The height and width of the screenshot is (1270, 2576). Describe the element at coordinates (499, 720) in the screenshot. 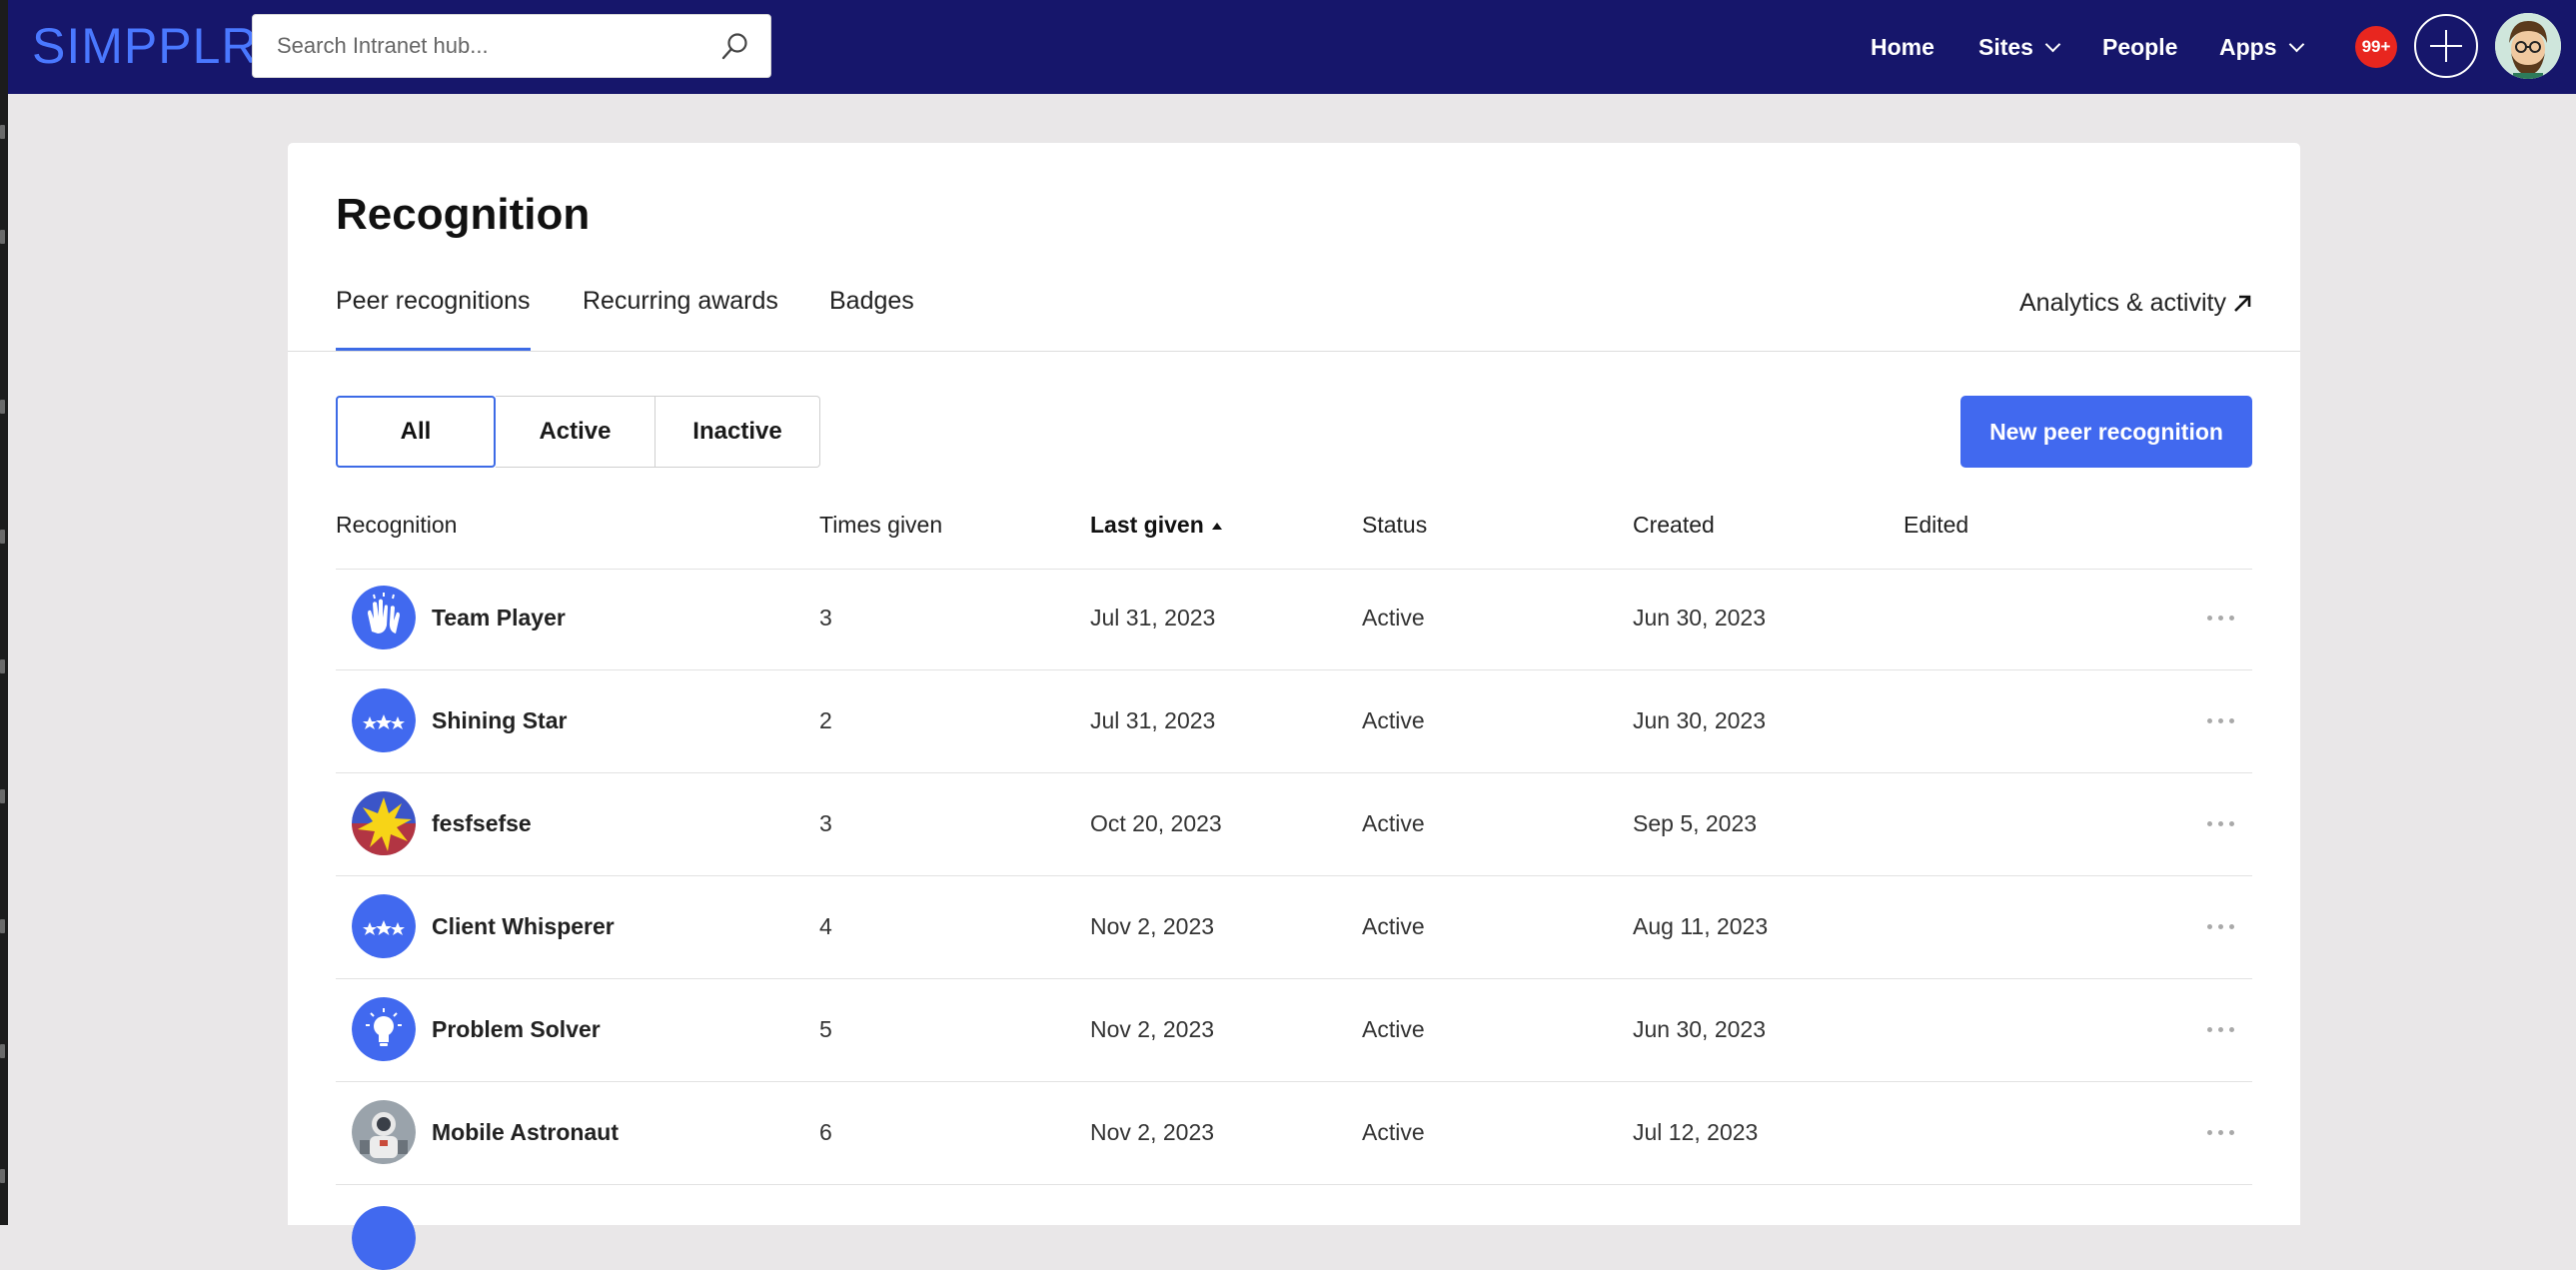

I see `recognition-name: Shining Star` at that location.